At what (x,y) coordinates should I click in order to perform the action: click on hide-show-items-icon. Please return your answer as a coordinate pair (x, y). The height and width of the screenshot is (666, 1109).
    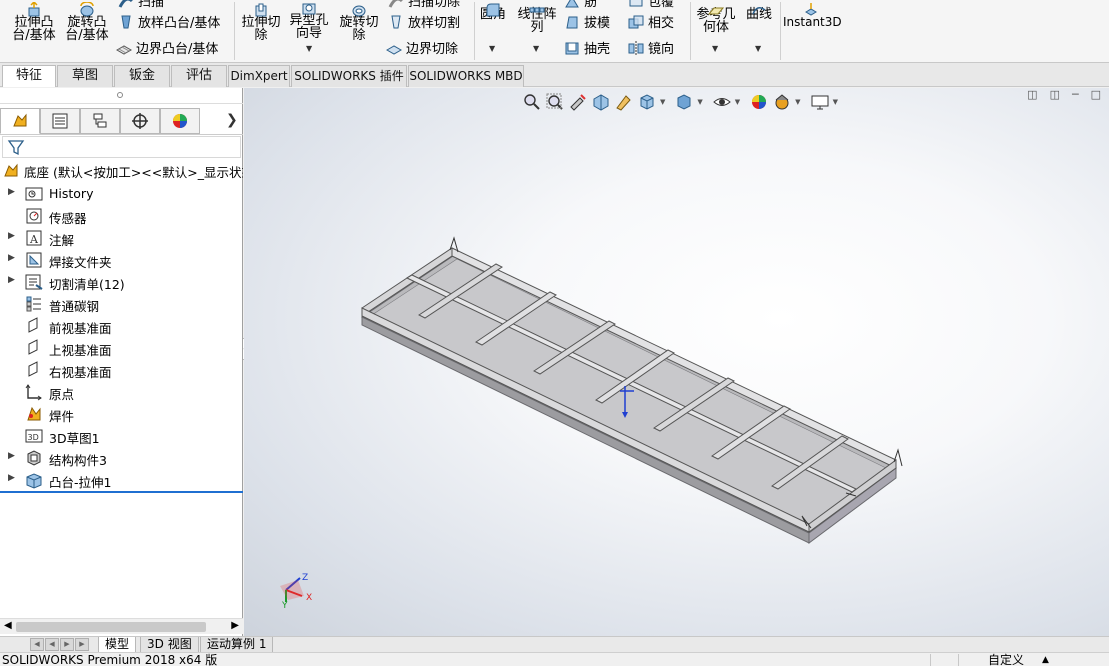
    Looking at the image, I should click on (722, 102).